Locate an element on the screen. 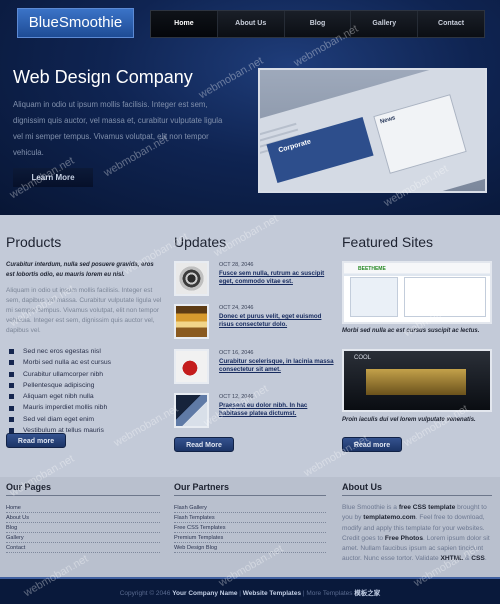 The image size is (500, 604). partner-link: Web Design Blog is located at coordinates (250, 548).